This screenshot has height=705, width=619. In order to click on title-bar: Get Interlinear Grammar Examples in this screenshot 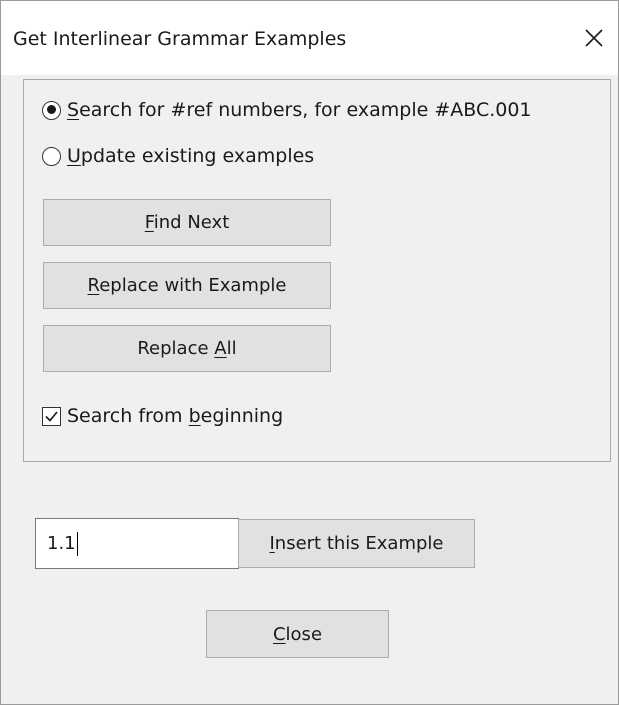, I will do `click(309, 38)`.